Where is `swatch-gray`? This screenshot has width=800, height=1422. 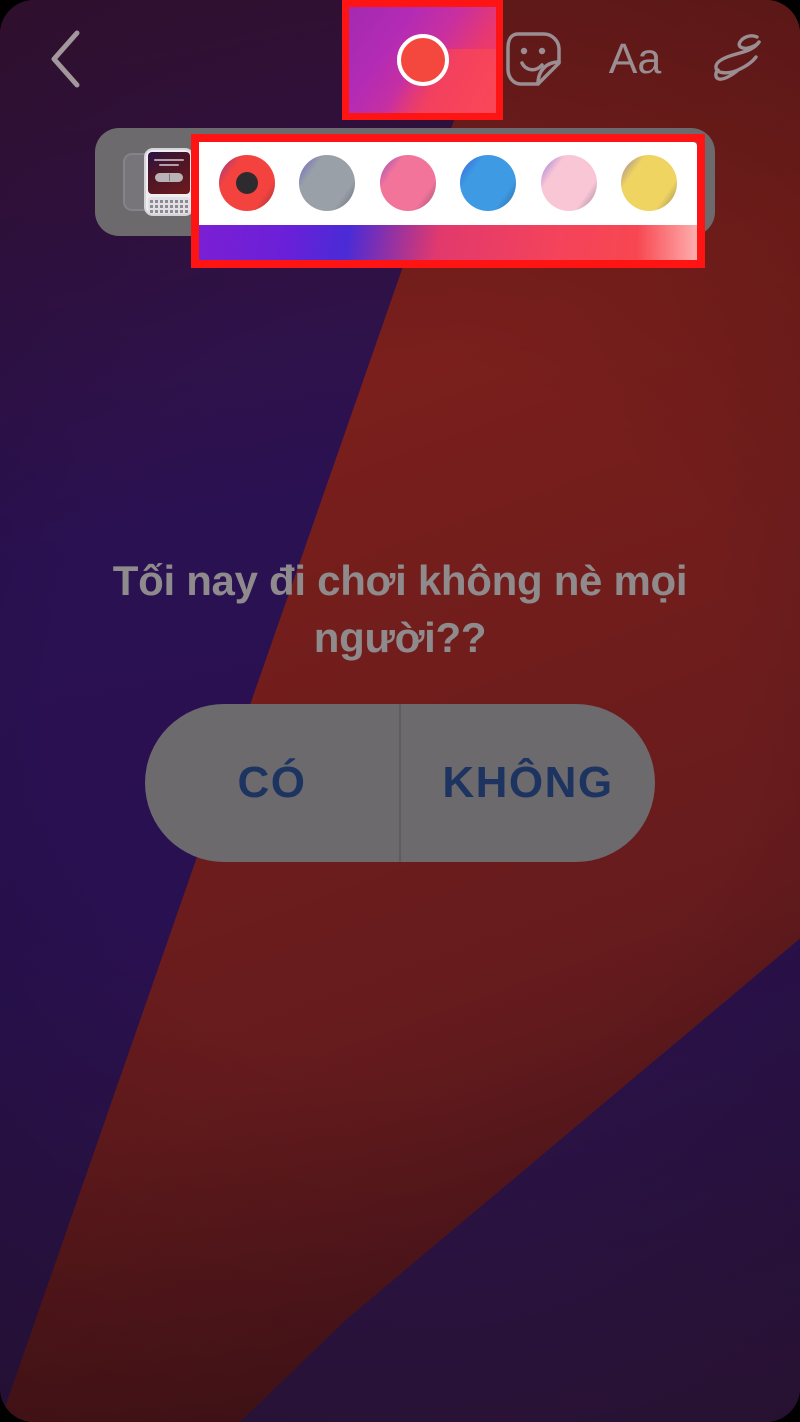
swatch-gray is located at coordinates (327, 183).